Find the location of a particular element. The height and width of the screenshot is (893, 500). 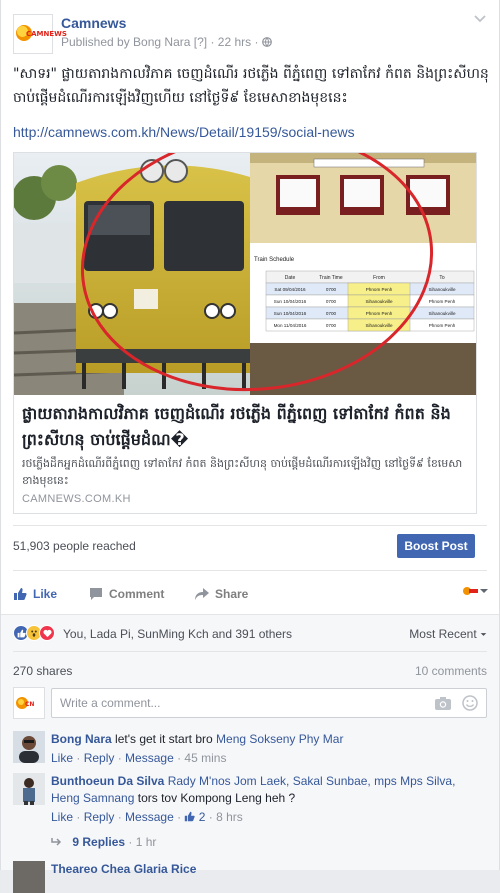

reaction-icons is located at coordinates (34, 633).